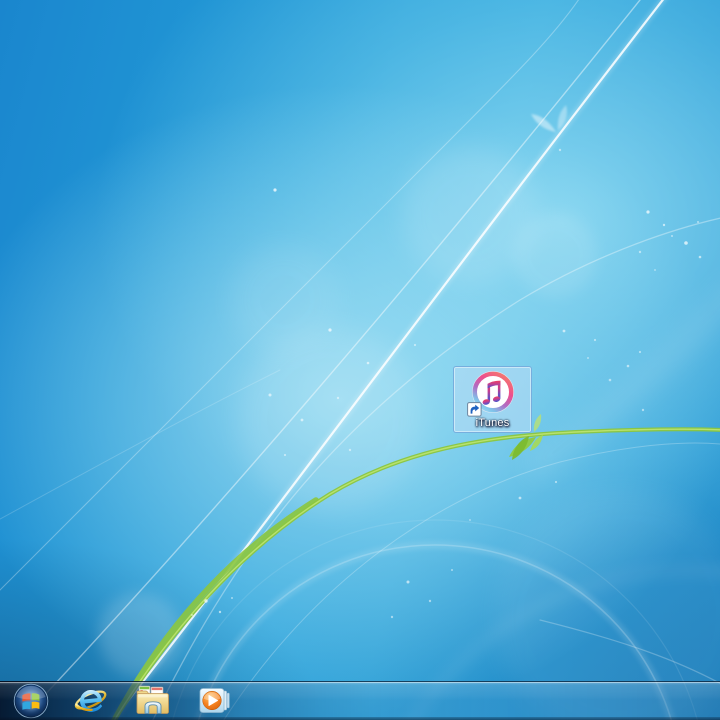  I want to click on taskbar-button-windows-media-player, so click(215, 701).